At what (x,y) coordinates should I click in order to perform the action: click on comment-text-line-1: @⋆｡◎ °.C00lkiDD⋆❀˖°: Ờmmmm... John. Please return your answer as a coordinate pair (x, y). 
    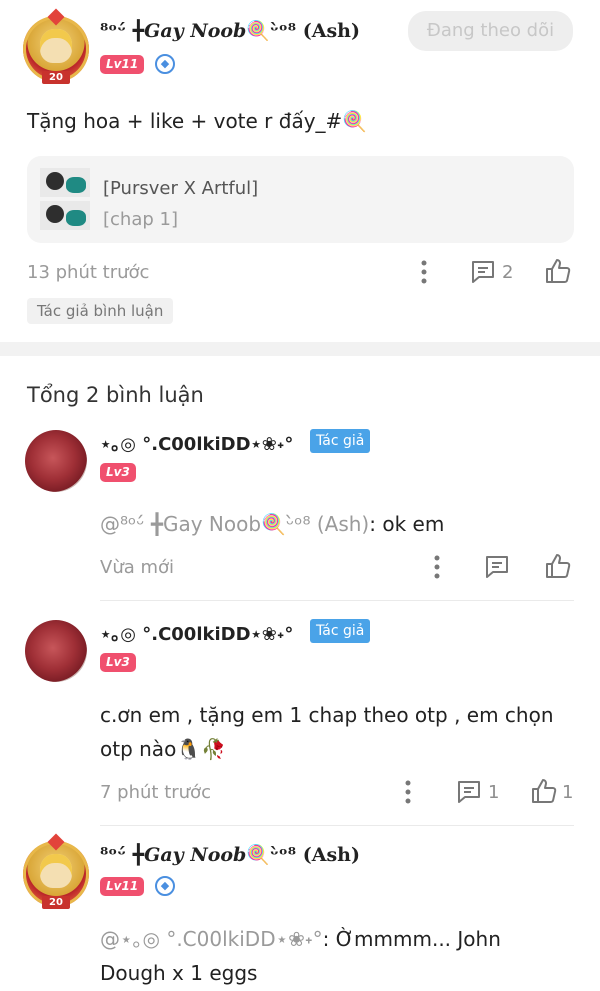
    Looking at the image, I should click on (300, 939).